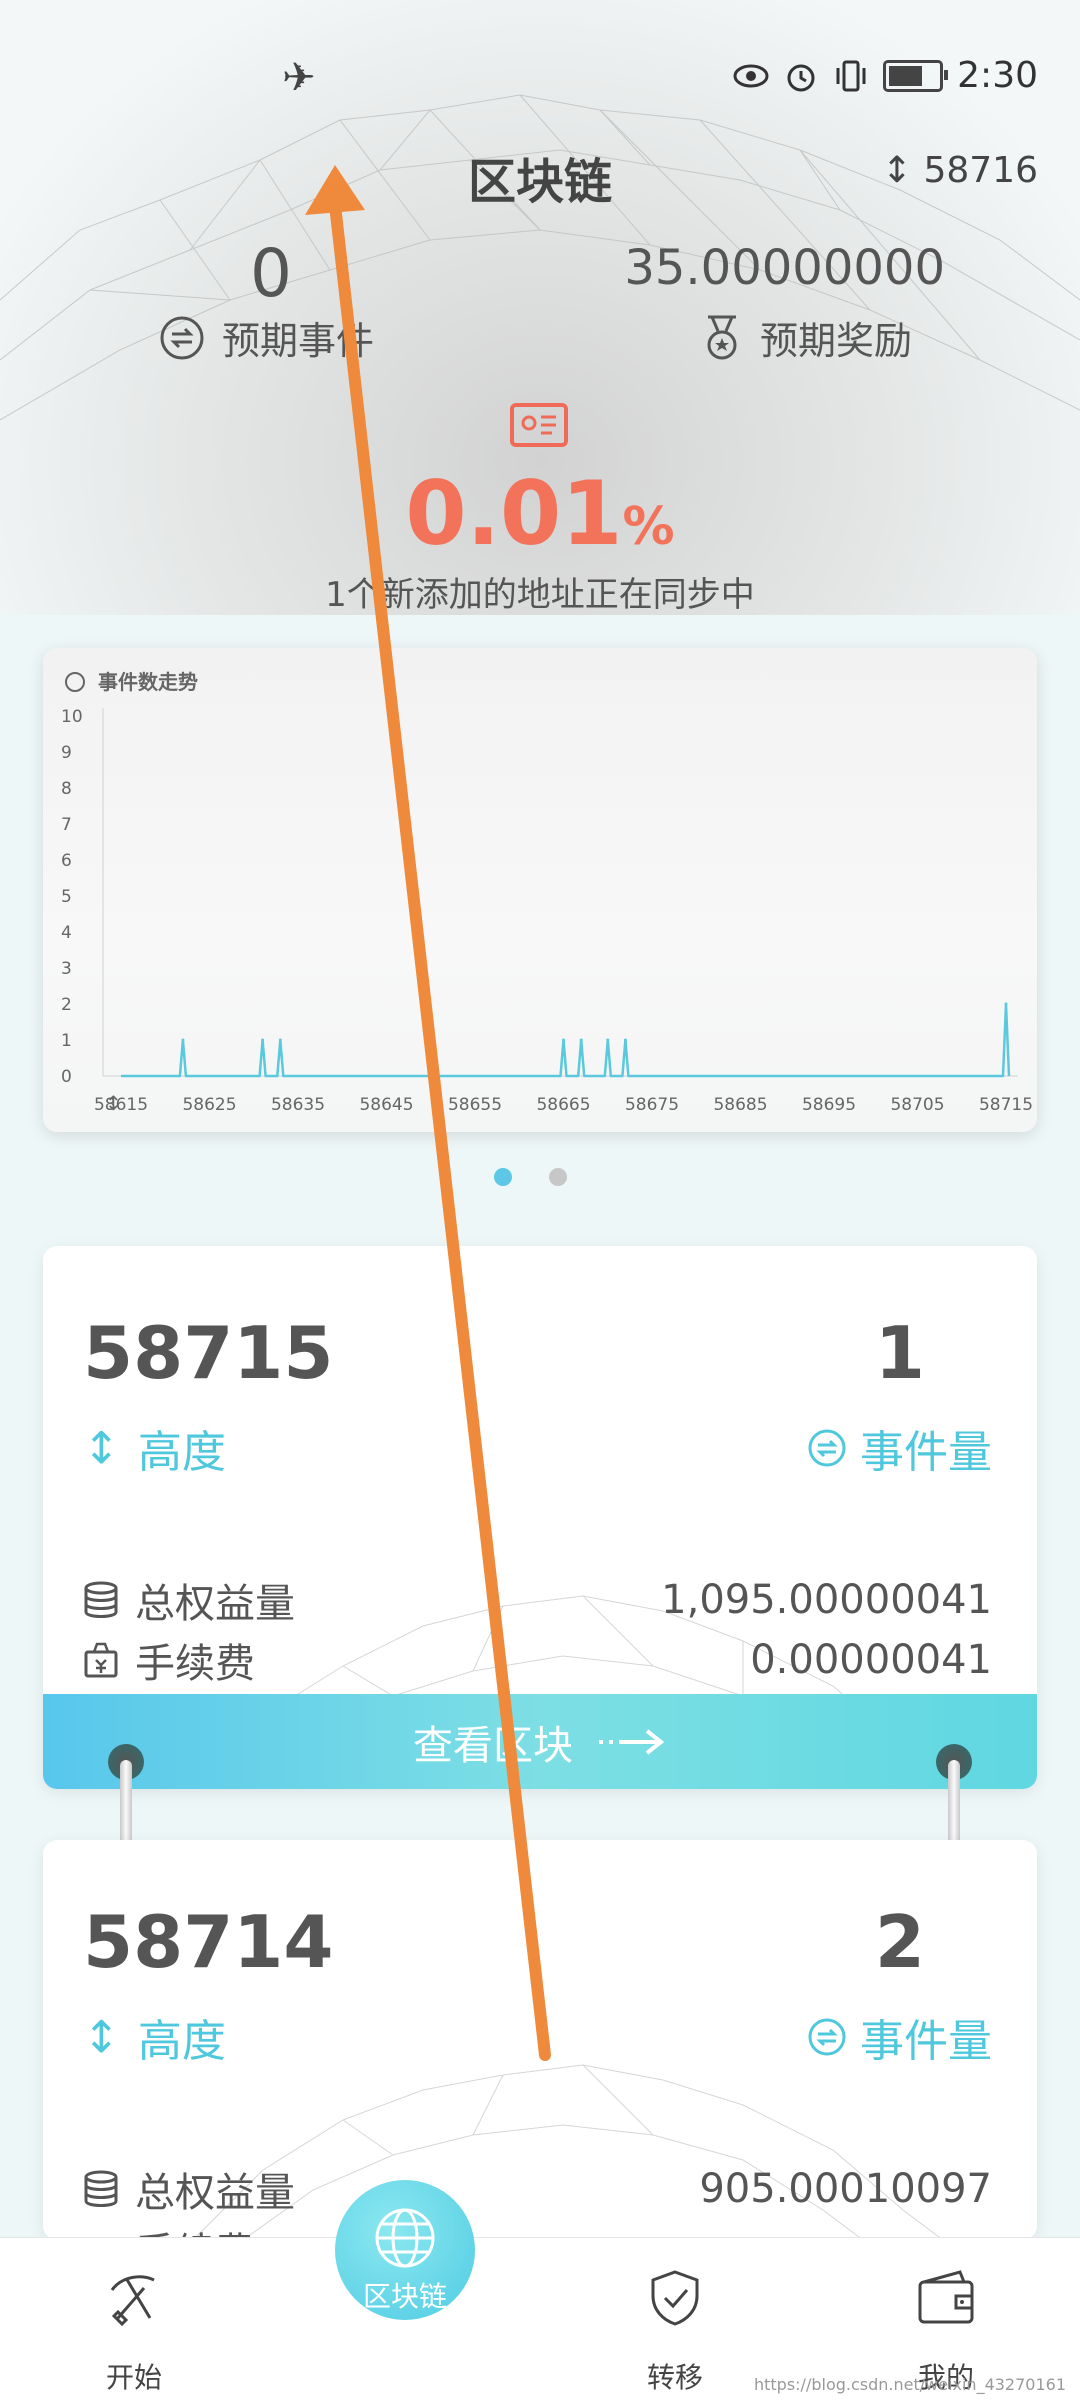  Describe the element at coordinates (66, 753) in the screenshot. I see `y-tick-label: 9` at that location.